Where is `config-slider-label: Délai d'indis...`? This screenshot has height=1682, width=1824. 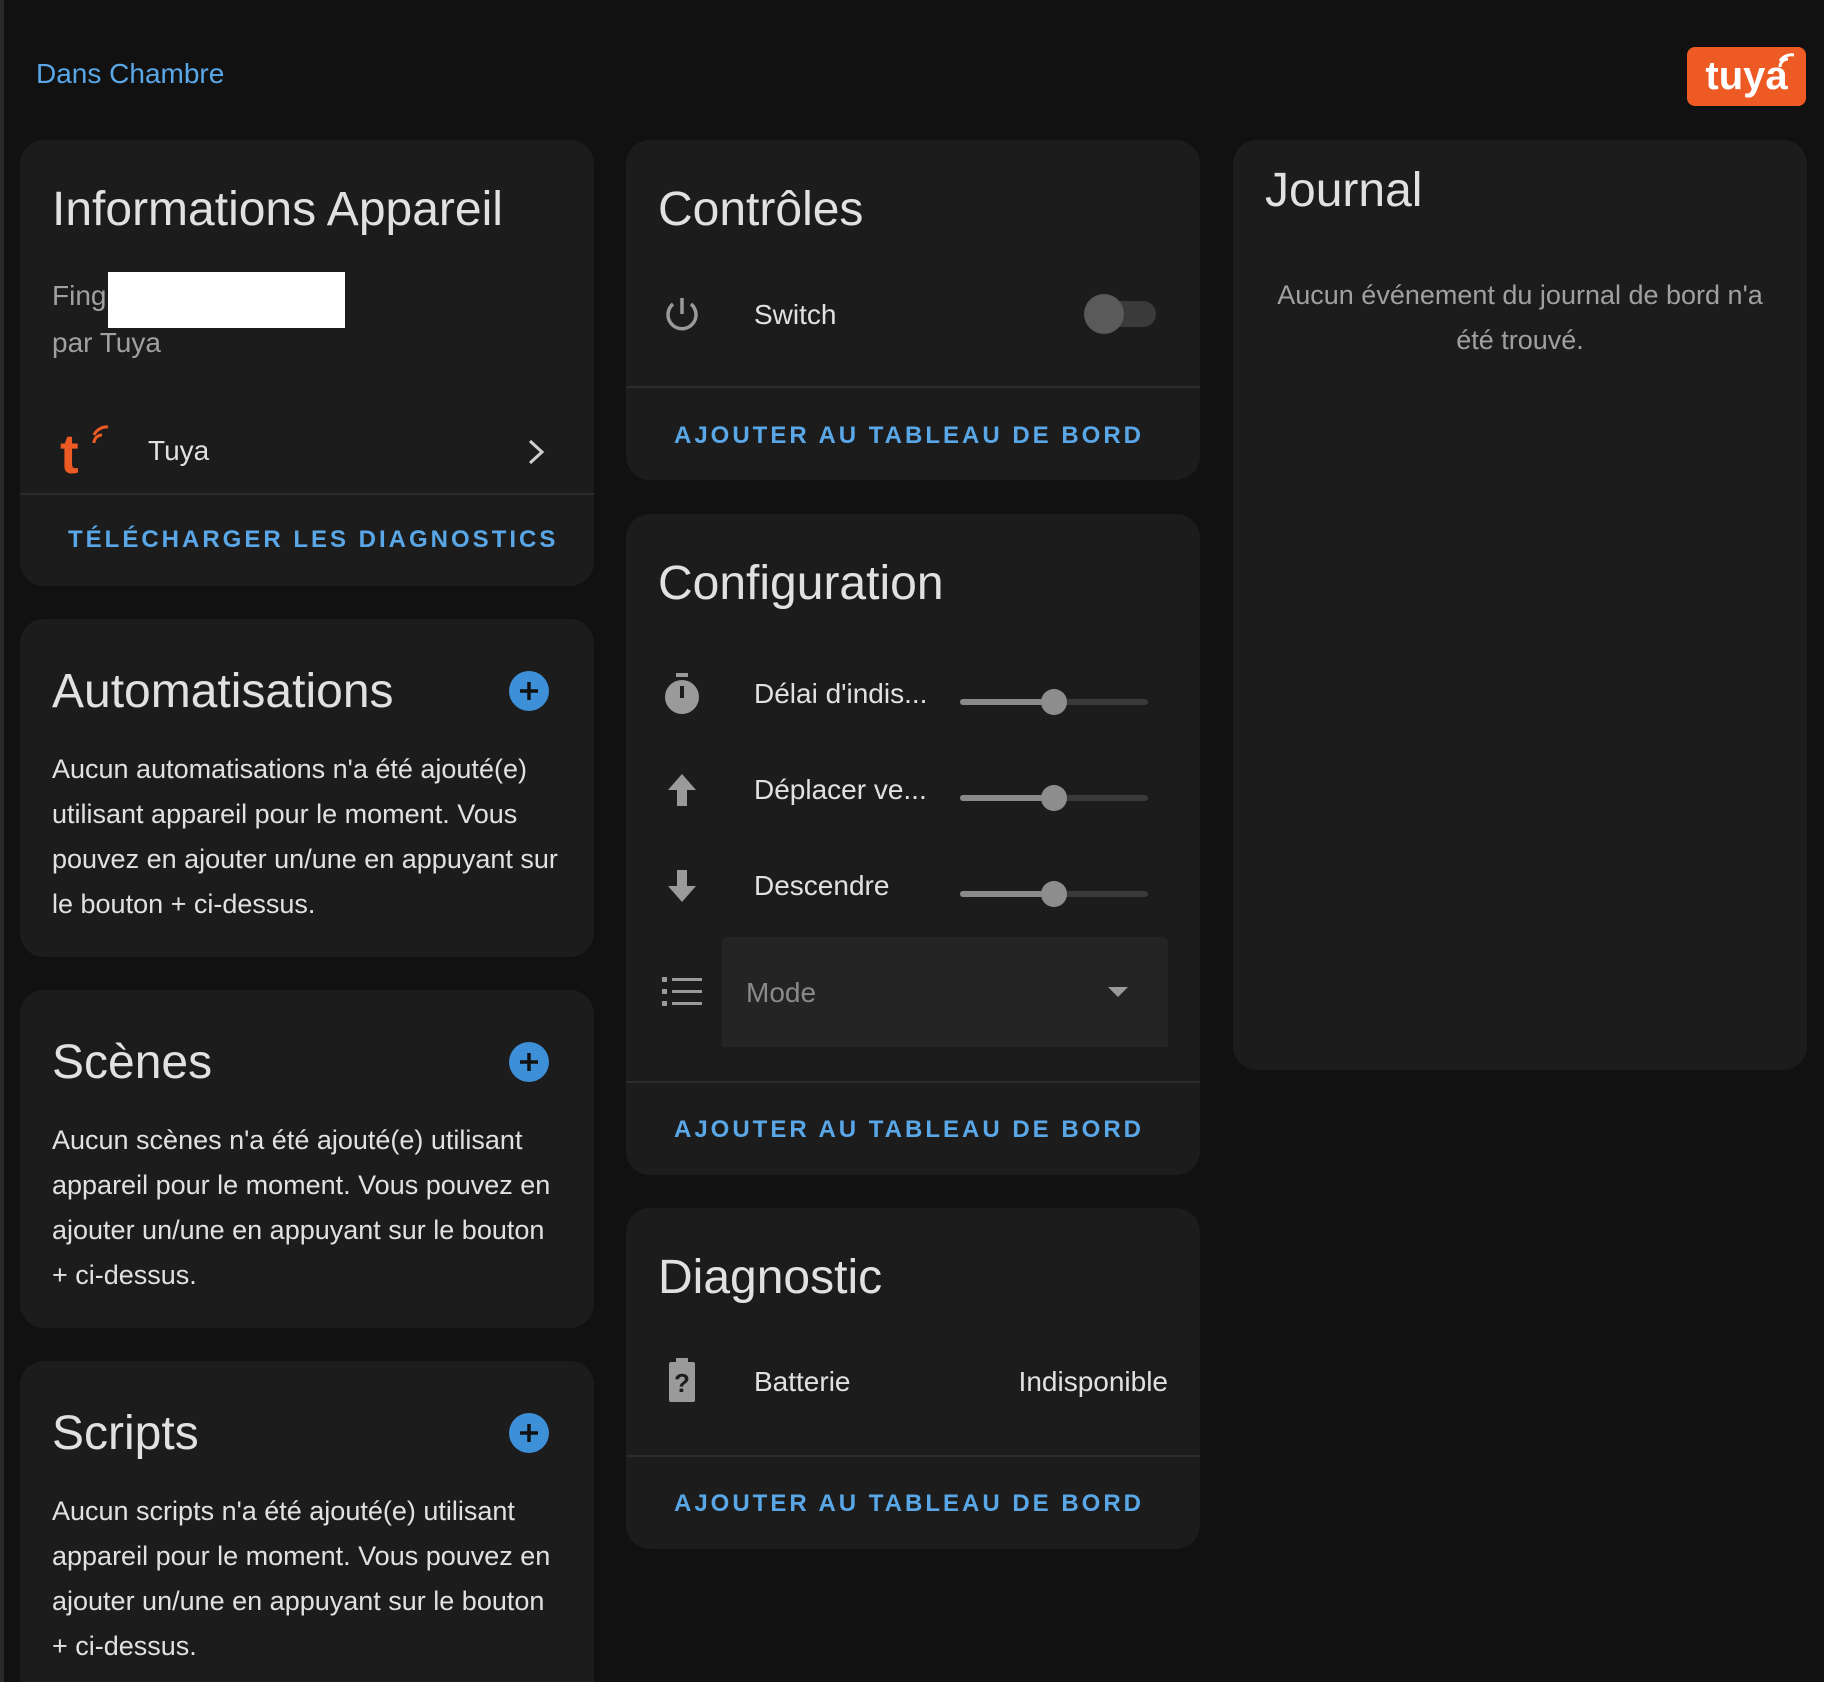 config-slider-label: Délai d'indis... is located at coordinates (841, 693).